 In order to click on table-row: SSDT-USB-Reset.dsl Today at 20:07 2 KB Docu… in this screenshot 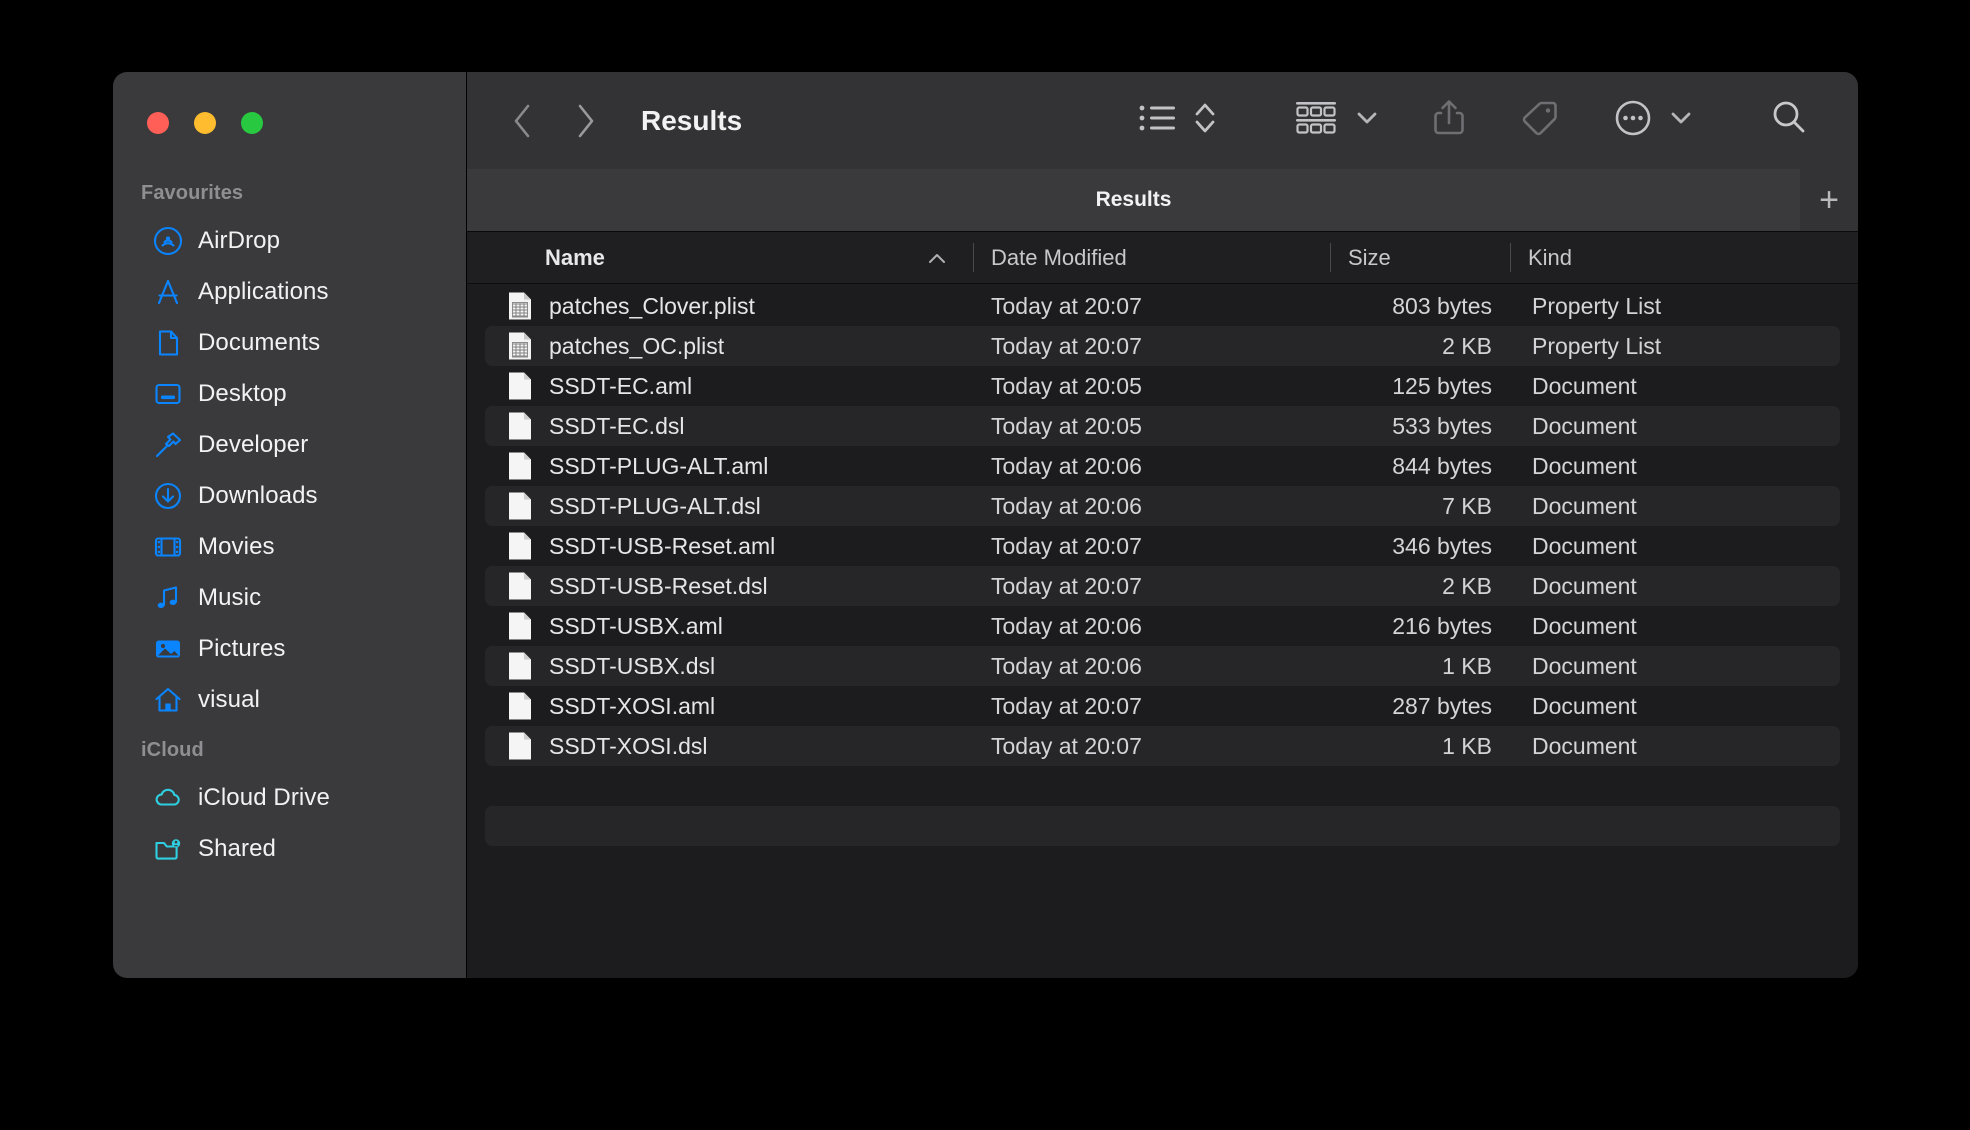, I will do `click(1162, 586)`.